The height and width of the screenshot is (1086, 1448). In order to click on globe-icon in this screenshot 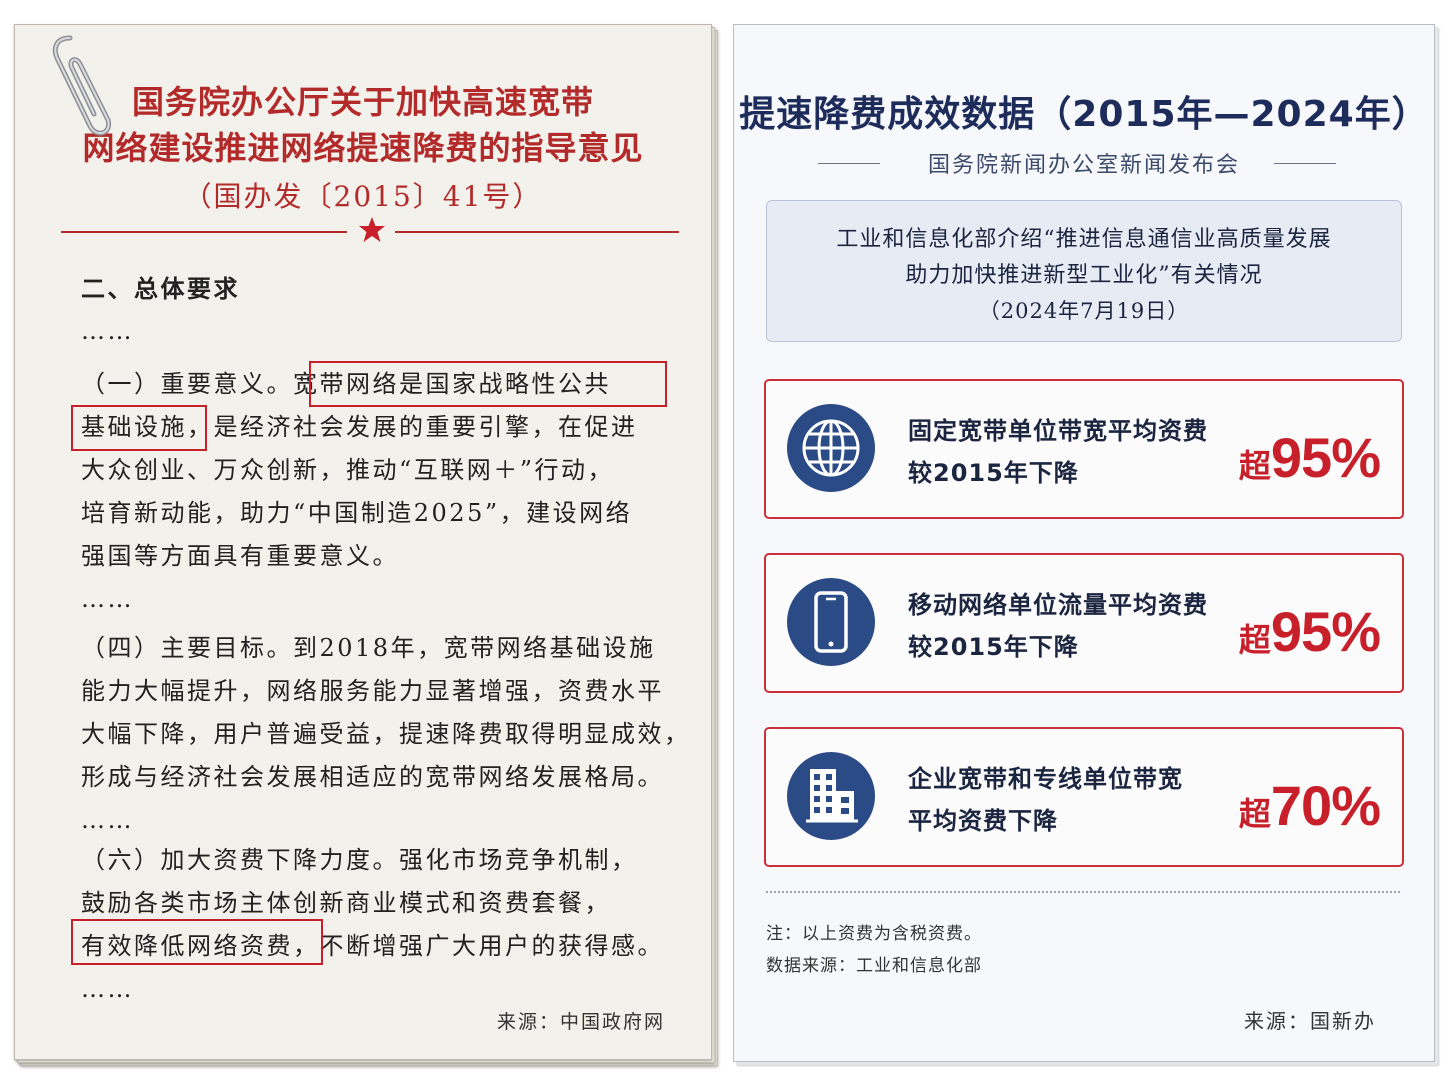, I will do `click(831, 448)`.